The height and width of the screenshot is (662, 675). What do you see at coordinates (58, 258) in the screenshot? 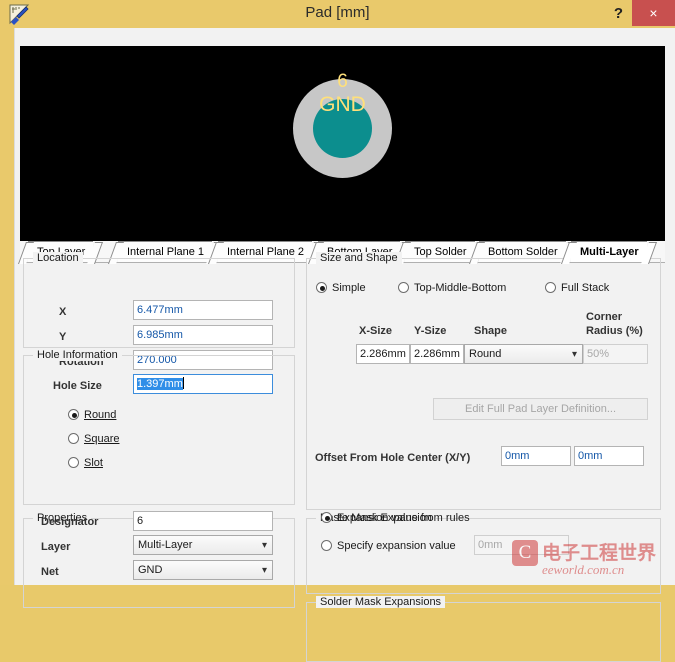
I see `location-group-title: Location` at bounding box center [58, 258].